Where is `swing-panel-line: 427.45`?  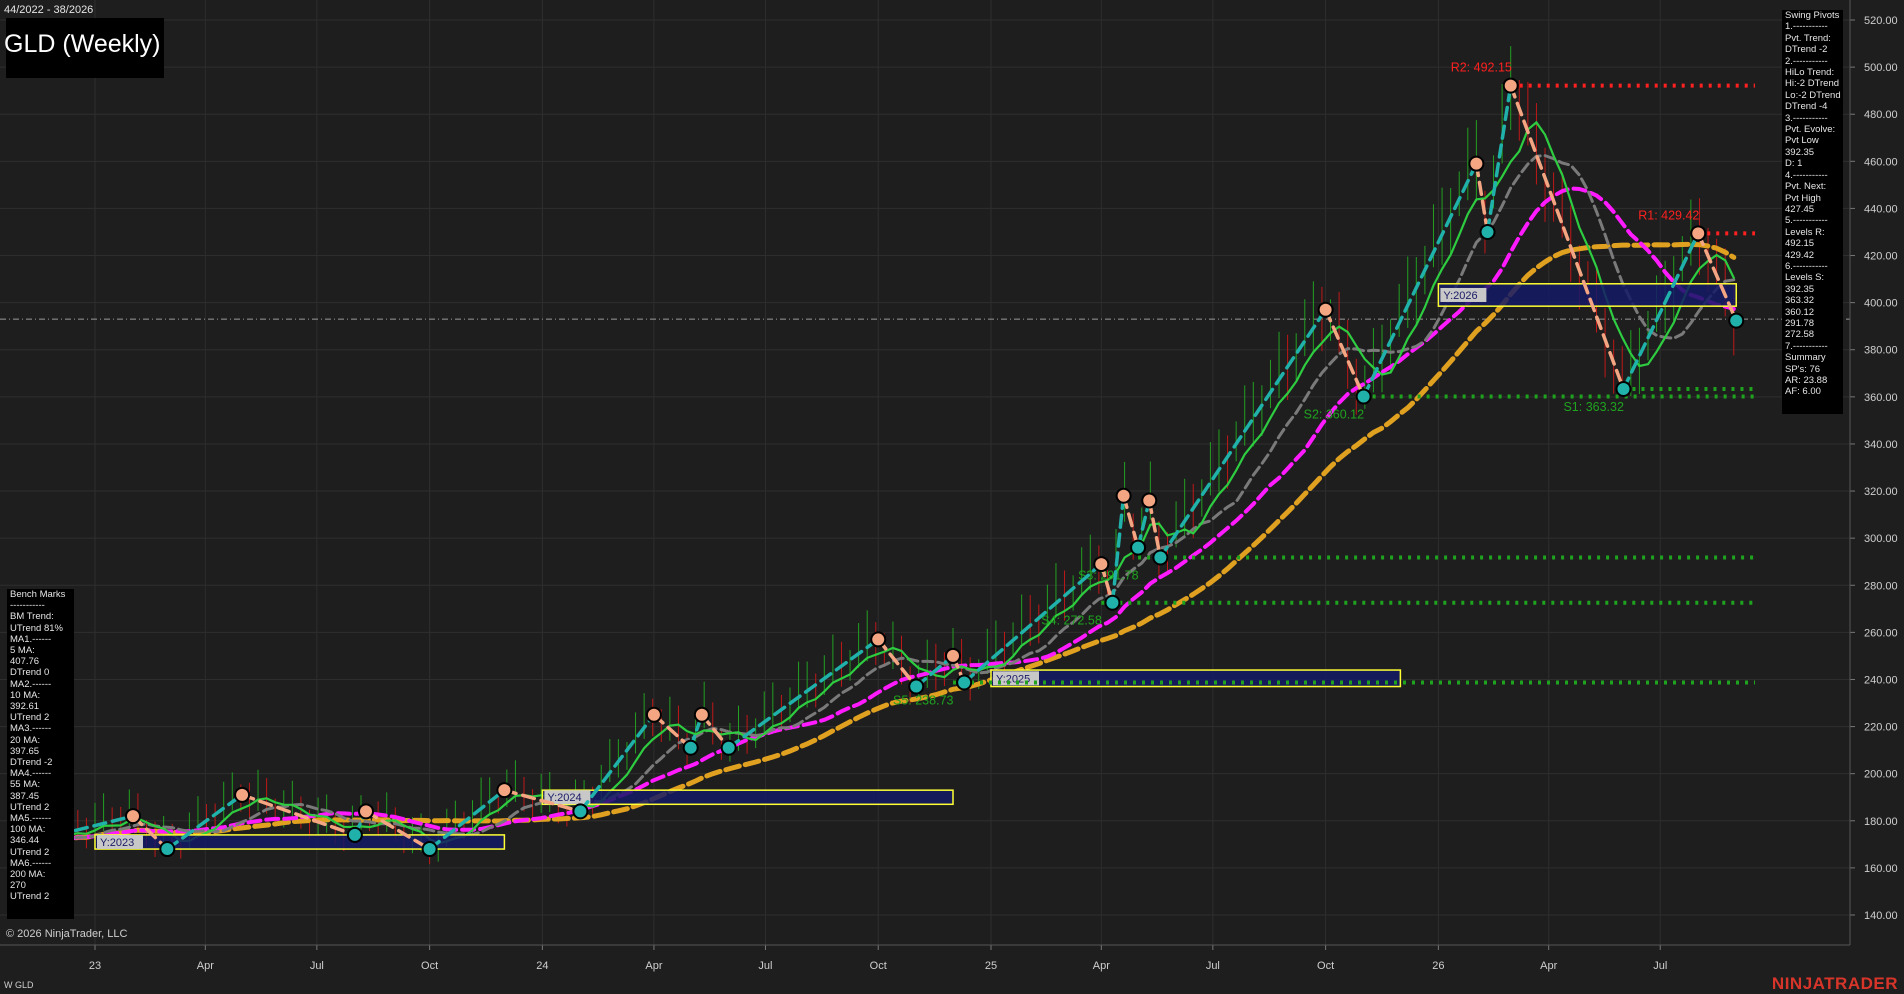
swing-panel-line: 427.45 is located at coordinates (1800, 209).